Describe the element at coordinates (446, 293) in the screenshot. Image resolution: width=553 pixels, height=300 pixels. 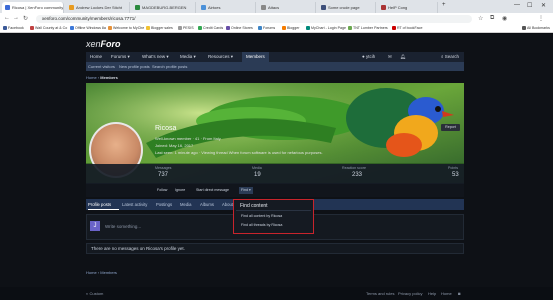
I see `footer-home: Home` at that location.